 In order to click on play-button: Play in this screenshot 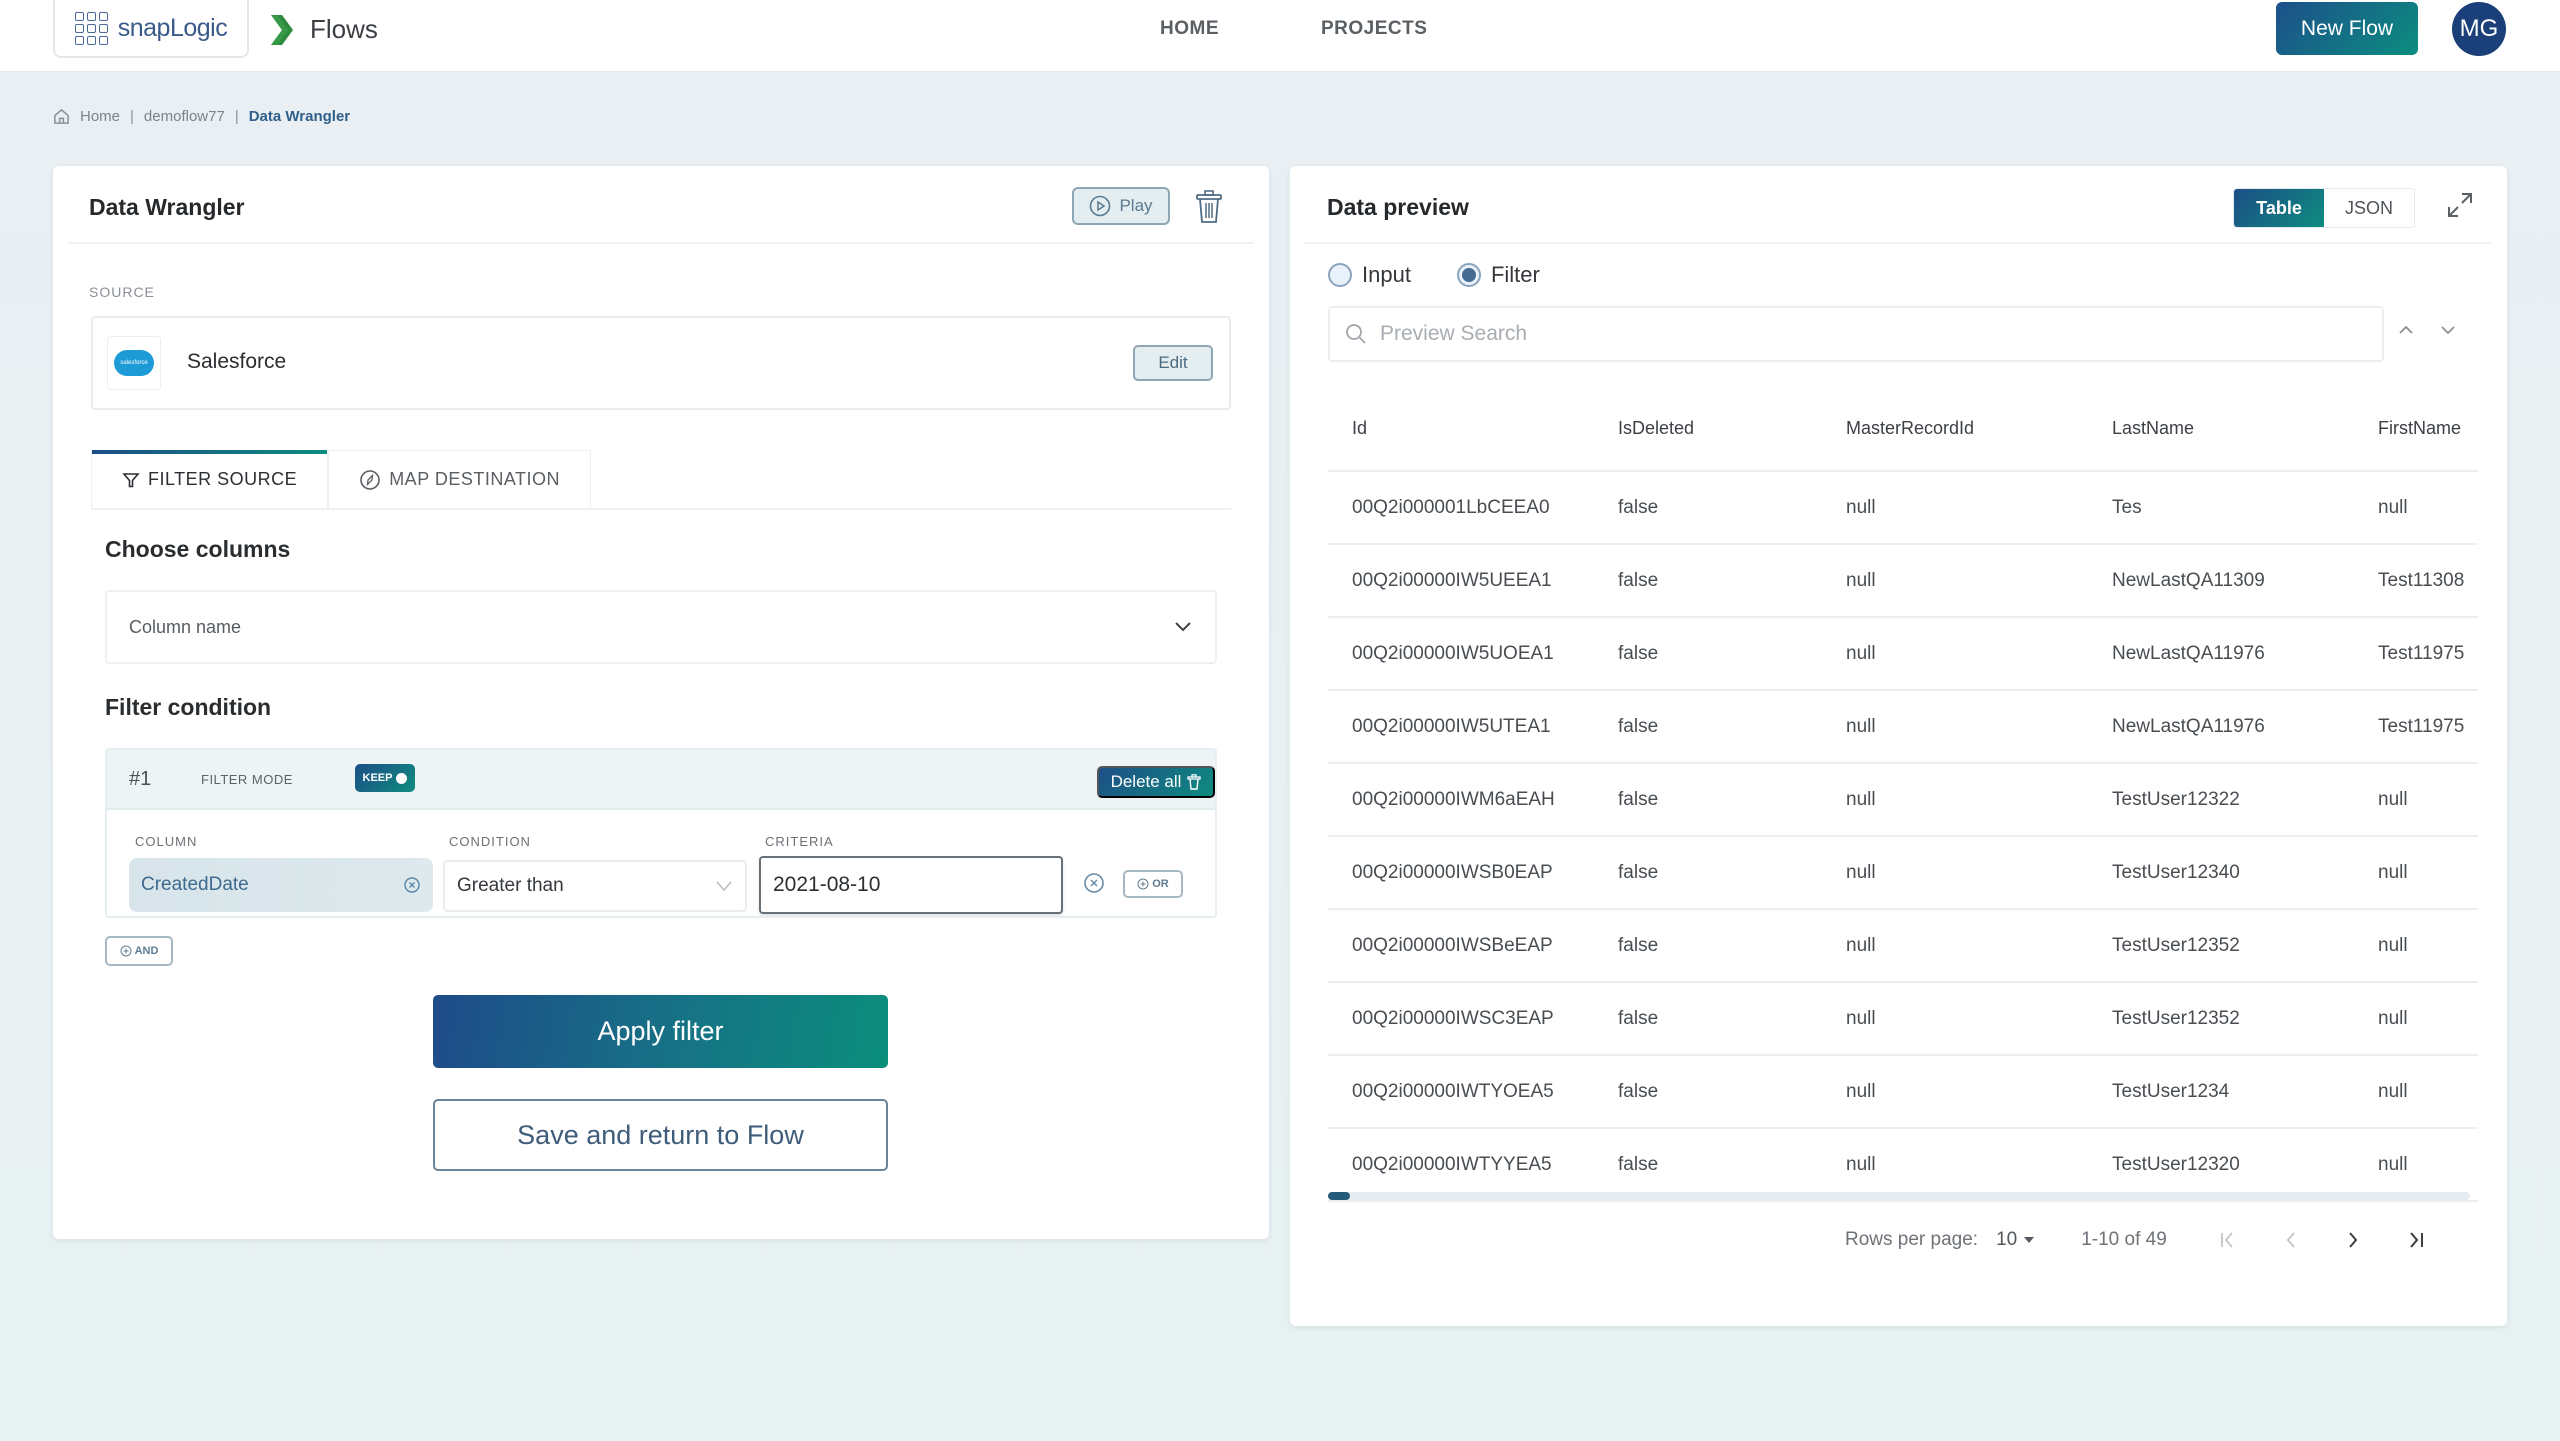, I will do `click(1121, 206)`.